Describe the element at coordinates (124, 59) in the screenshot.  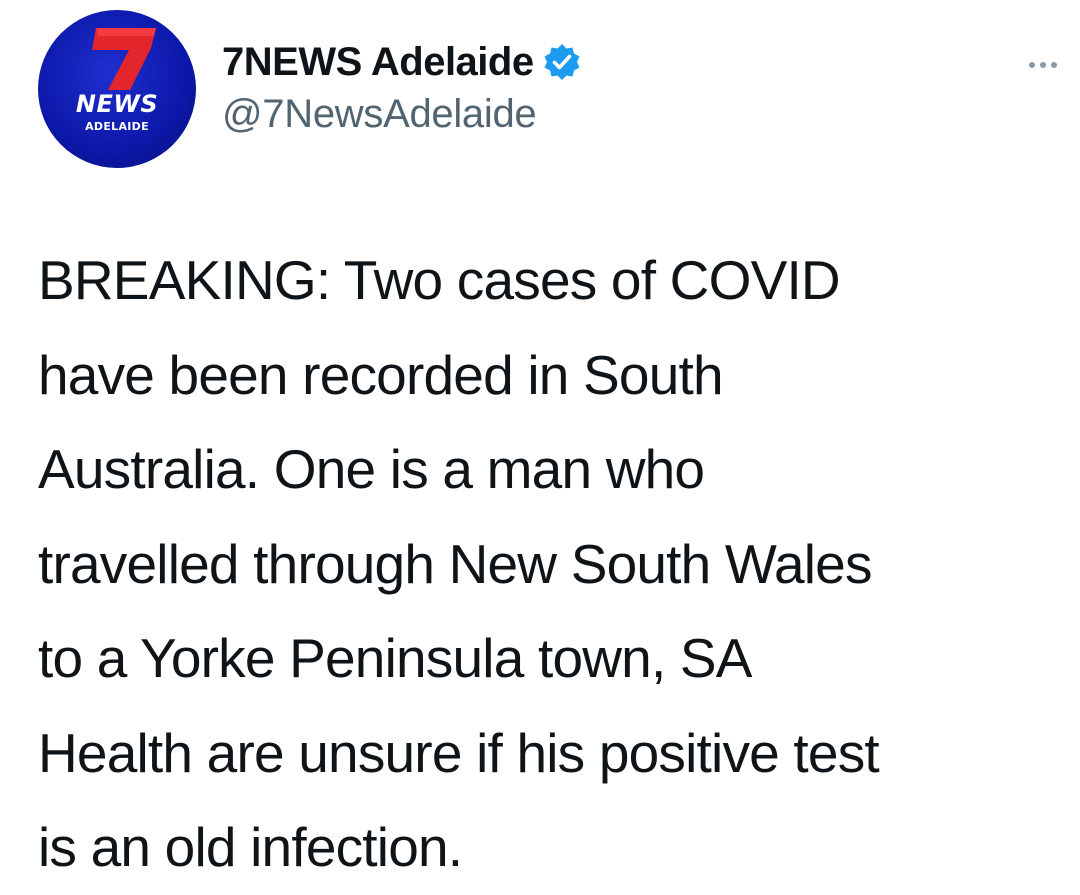
I see `seven-logo-icon` at that location.